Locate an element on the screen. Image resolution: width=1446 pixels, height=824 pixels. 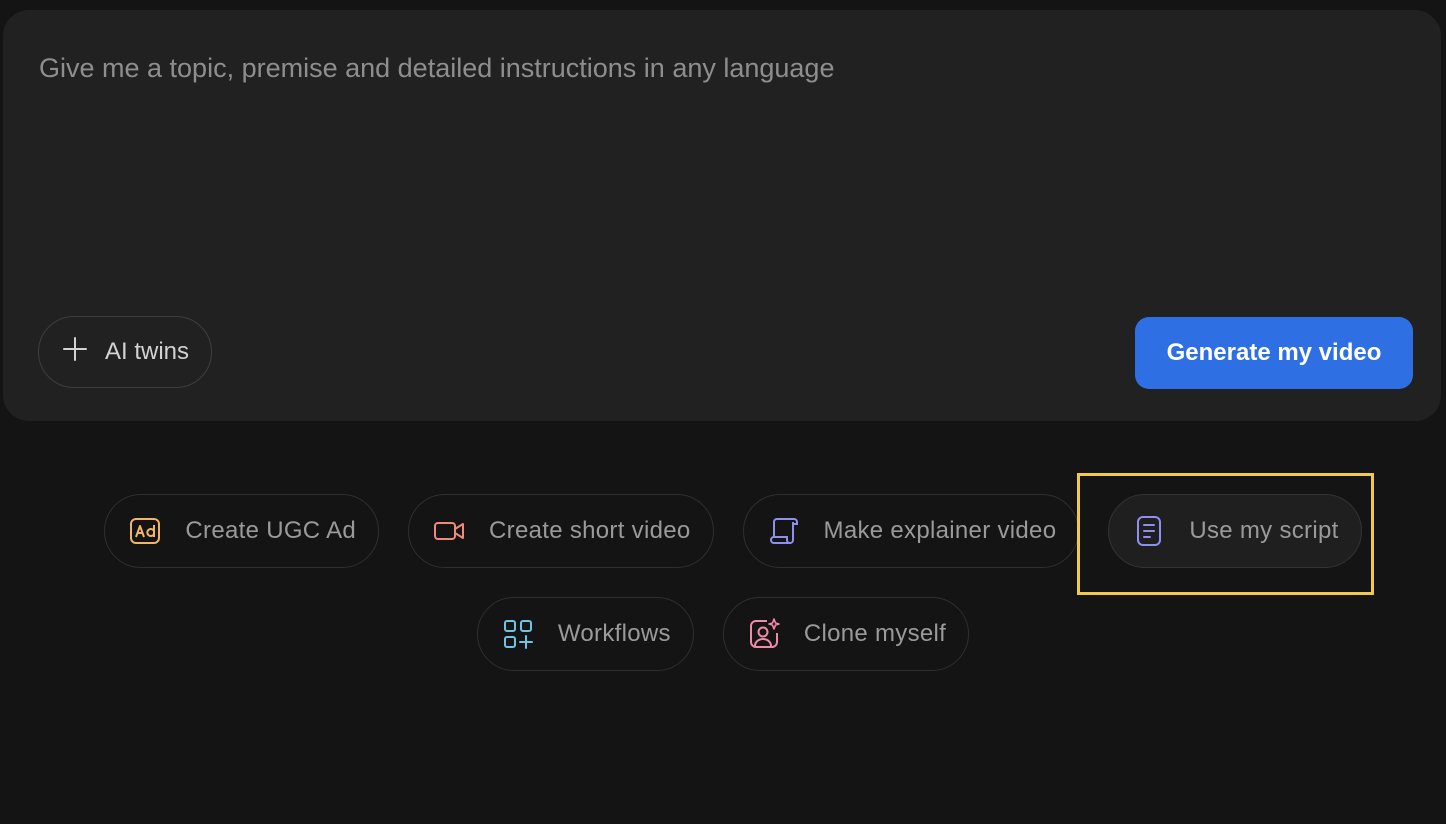
video-camera-icon is located at coordinates (449, 531).